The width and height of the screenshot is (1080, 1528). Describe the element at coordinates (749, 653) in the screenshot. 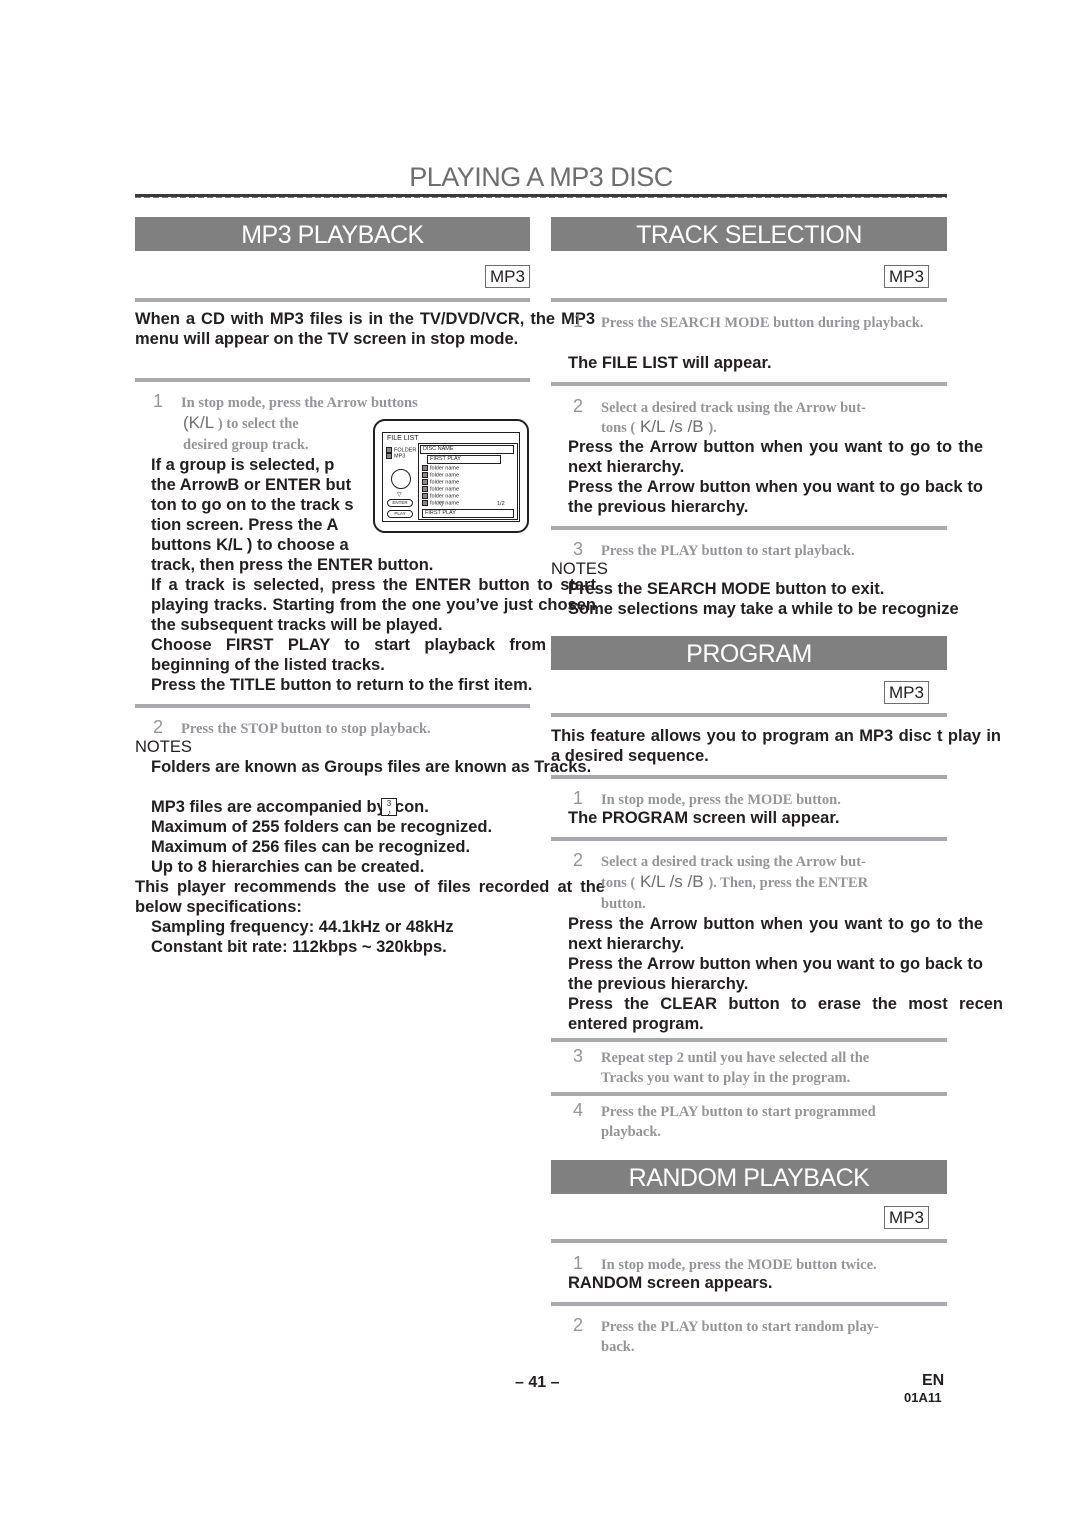

I see `section-header-program: PROGRAM` at that location.